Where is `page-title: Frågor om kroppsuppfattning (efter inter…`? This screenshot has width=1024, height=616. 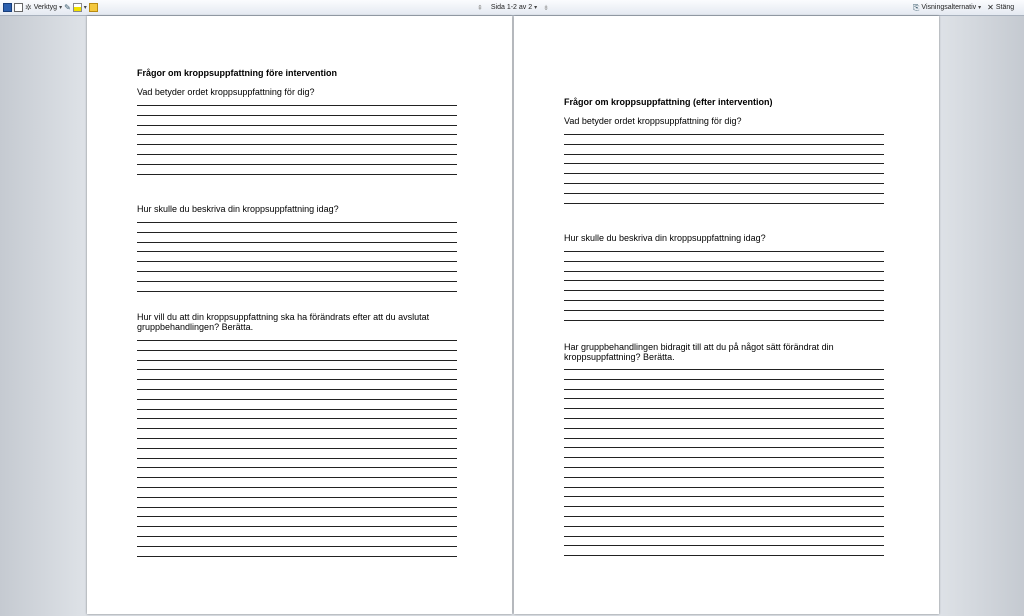 page-title: Frågor om kroppsuppfattning (efter inter… is located at coordinates (668, 102).